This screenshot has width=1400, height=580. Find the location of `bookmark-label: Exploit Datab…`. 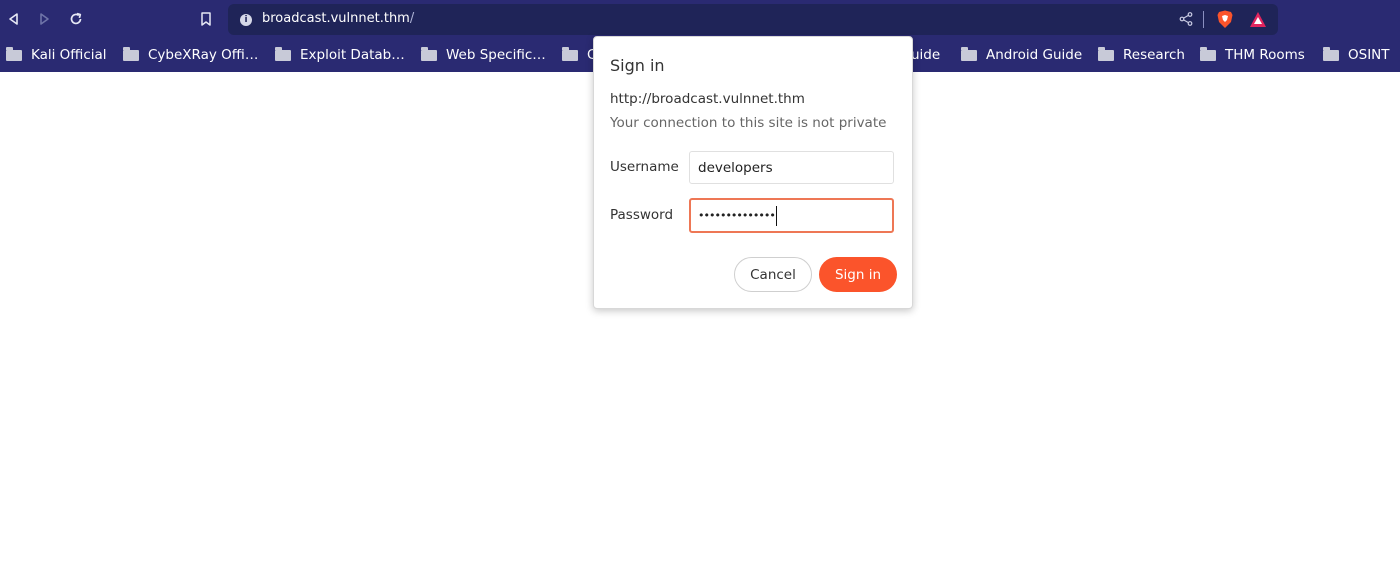

bookmark-label: Exploit Datab… is located at coordinates (352, 55).